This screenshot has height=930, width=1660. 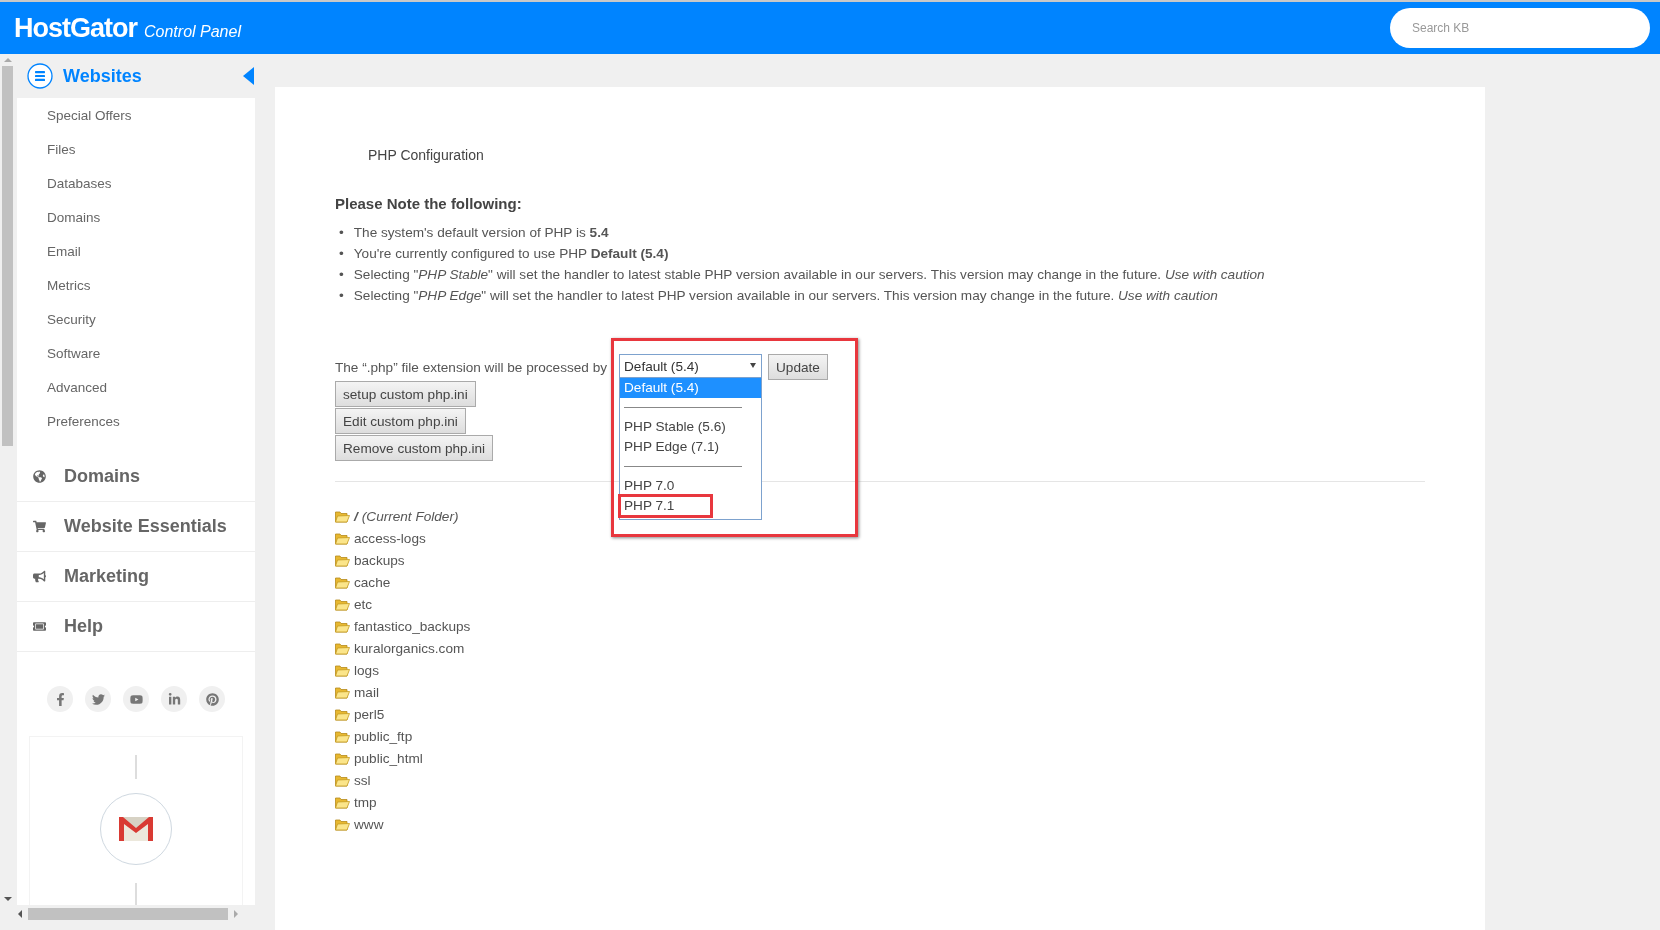 What do you see at coordinates (136, 115) in the screenshot?
I see `sidebar-item: Special Offers` at bounding box center [136, 115].